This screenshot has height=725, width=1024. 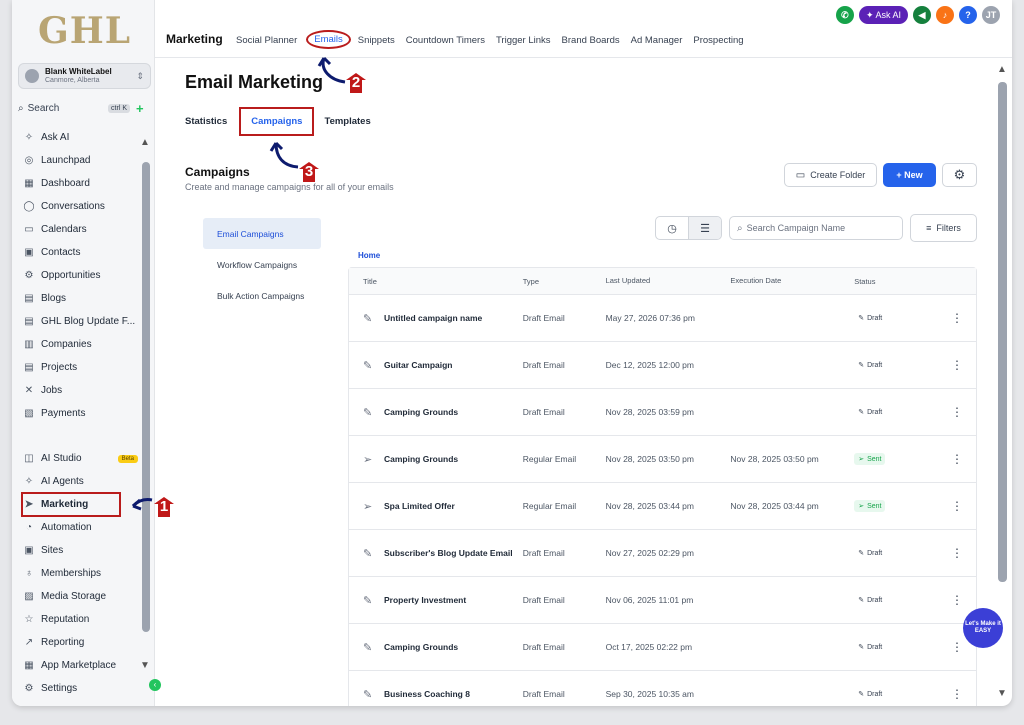 I want to click on top-icons: ✆ ✦ Ask AI ◀ ♪ ? JT, so click(x=915, y=15).